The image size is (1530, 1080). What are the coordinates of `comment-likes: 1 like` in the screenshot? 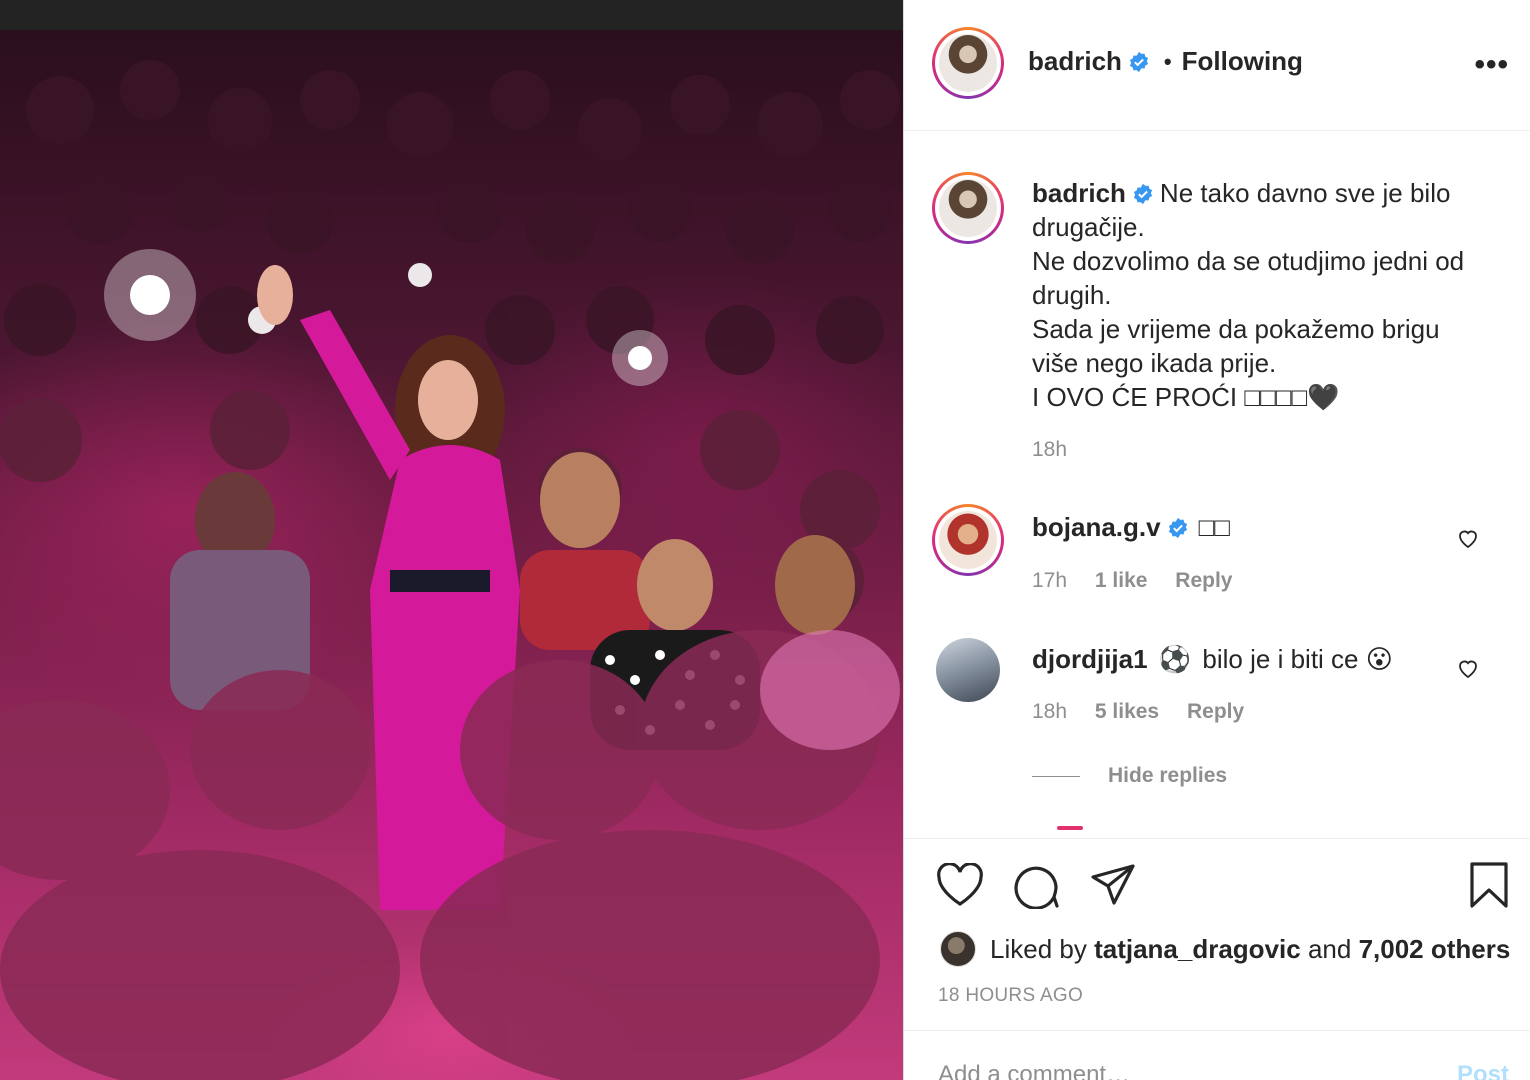 It's located at (1121, 580).